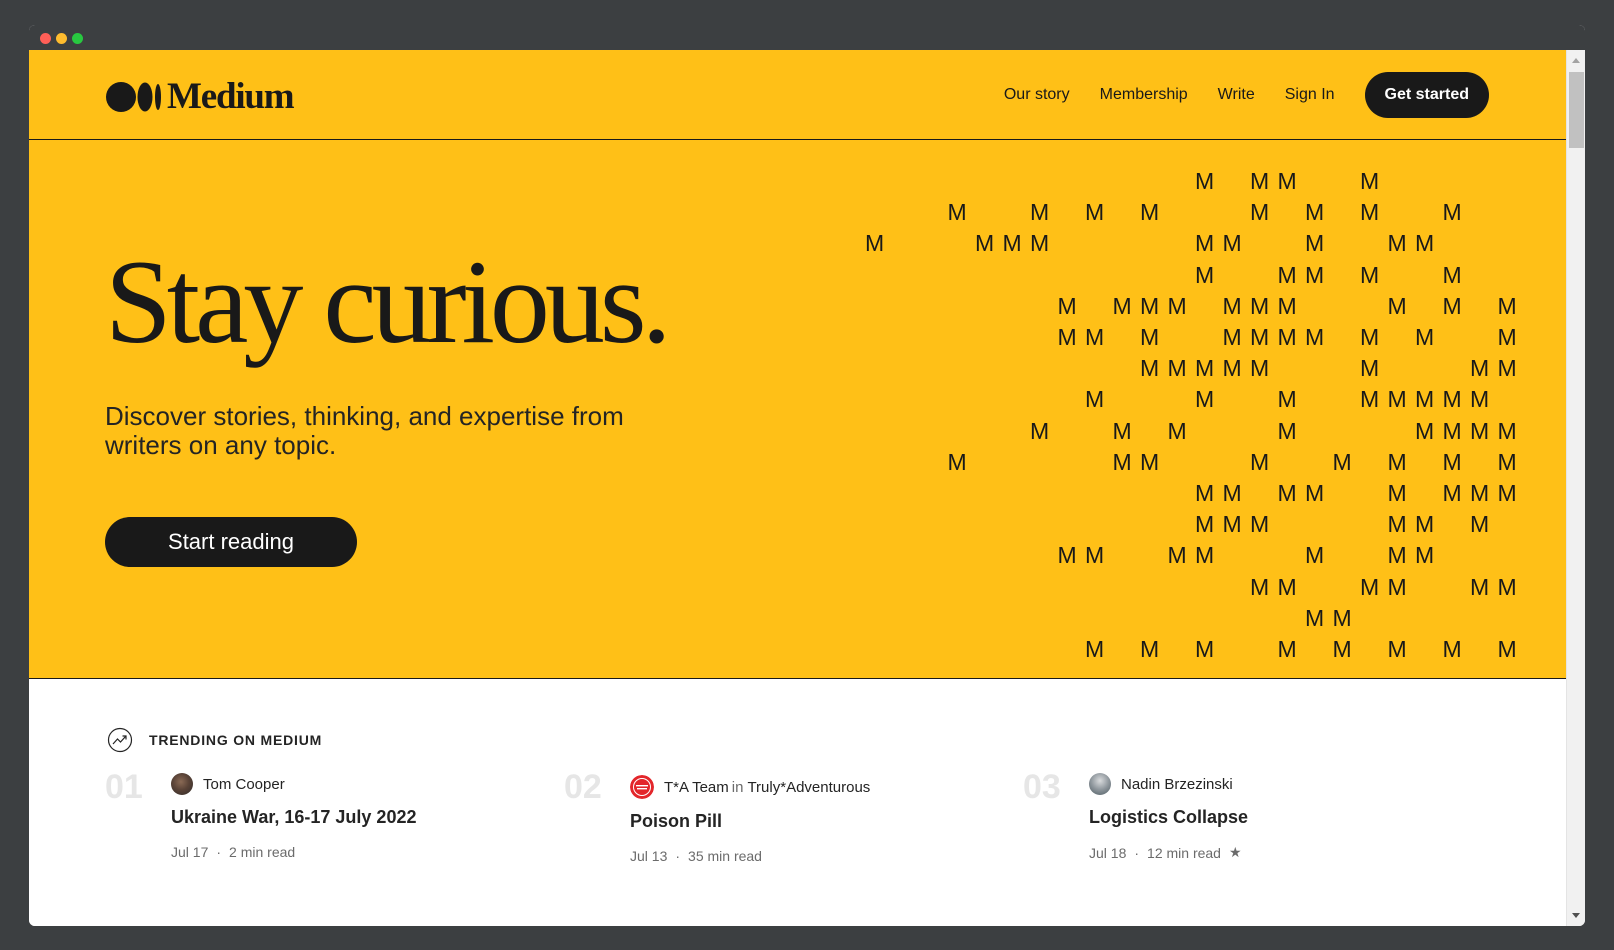  I want to click on card-title: Ukraine War, 16-17 July 2022, so click(293, 817).